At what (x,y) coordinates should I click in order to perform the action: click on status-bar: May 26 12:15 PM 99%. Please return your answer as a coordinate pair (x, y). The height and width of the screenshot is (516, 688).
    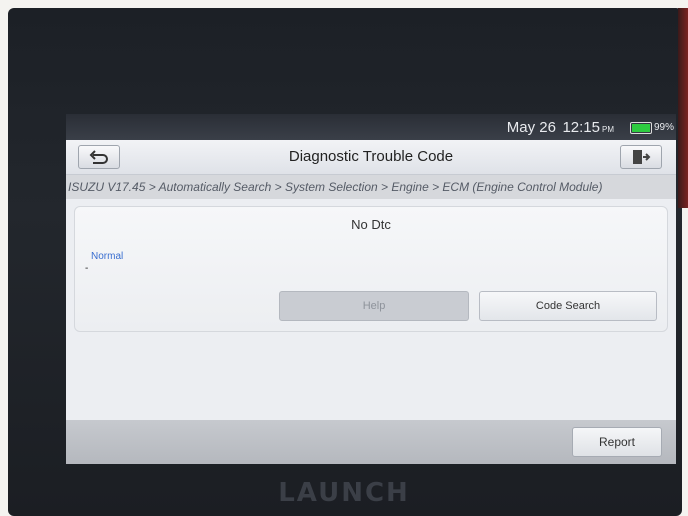
    Looking at the image, I should click on (371, 127).